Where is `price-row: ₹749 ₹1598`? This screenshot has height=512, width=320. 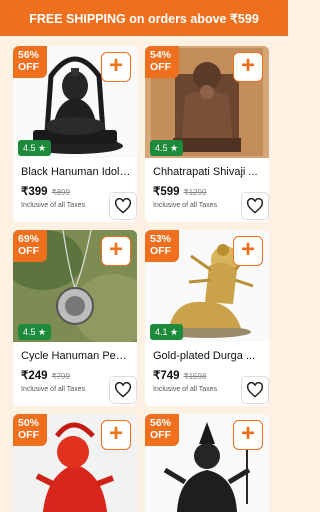
price-row: ₹749 ₹1598 is located at coordinates (179, 375).